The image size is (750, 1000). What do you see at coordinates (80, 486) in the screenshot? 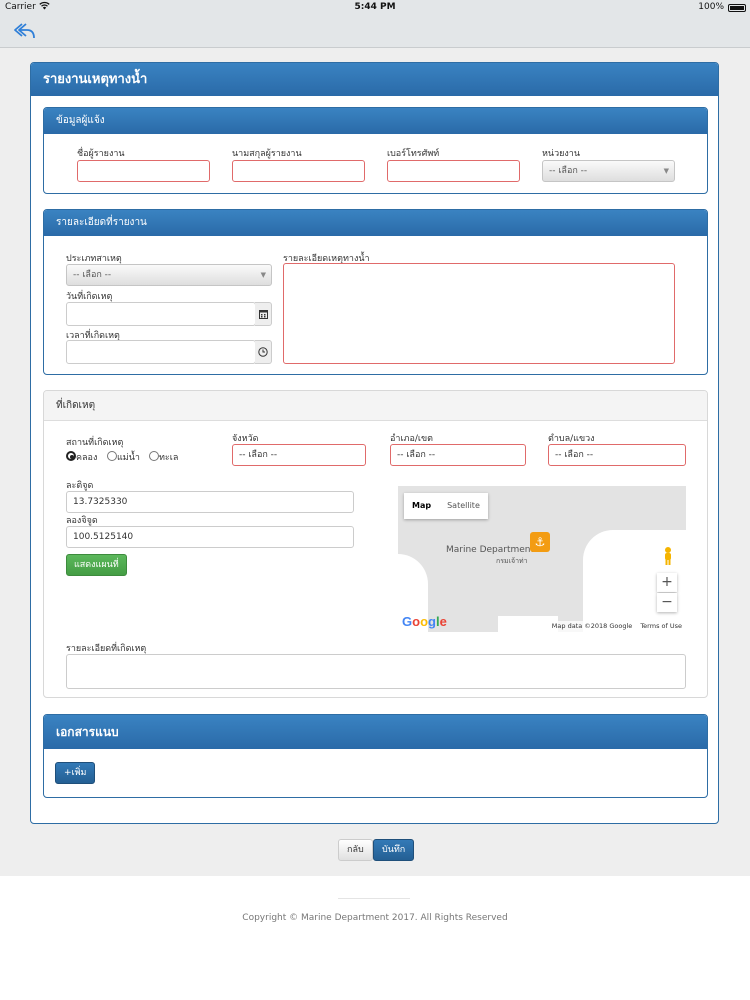
I see `latitude-label: ละติจูด` at bounding box center [80, 486].